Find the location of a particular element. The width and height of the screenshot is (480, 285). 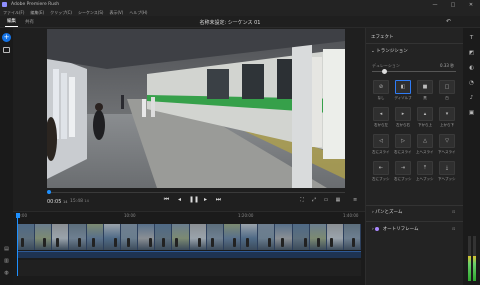

close-button: ✕ is located at coordinates (471, 5).